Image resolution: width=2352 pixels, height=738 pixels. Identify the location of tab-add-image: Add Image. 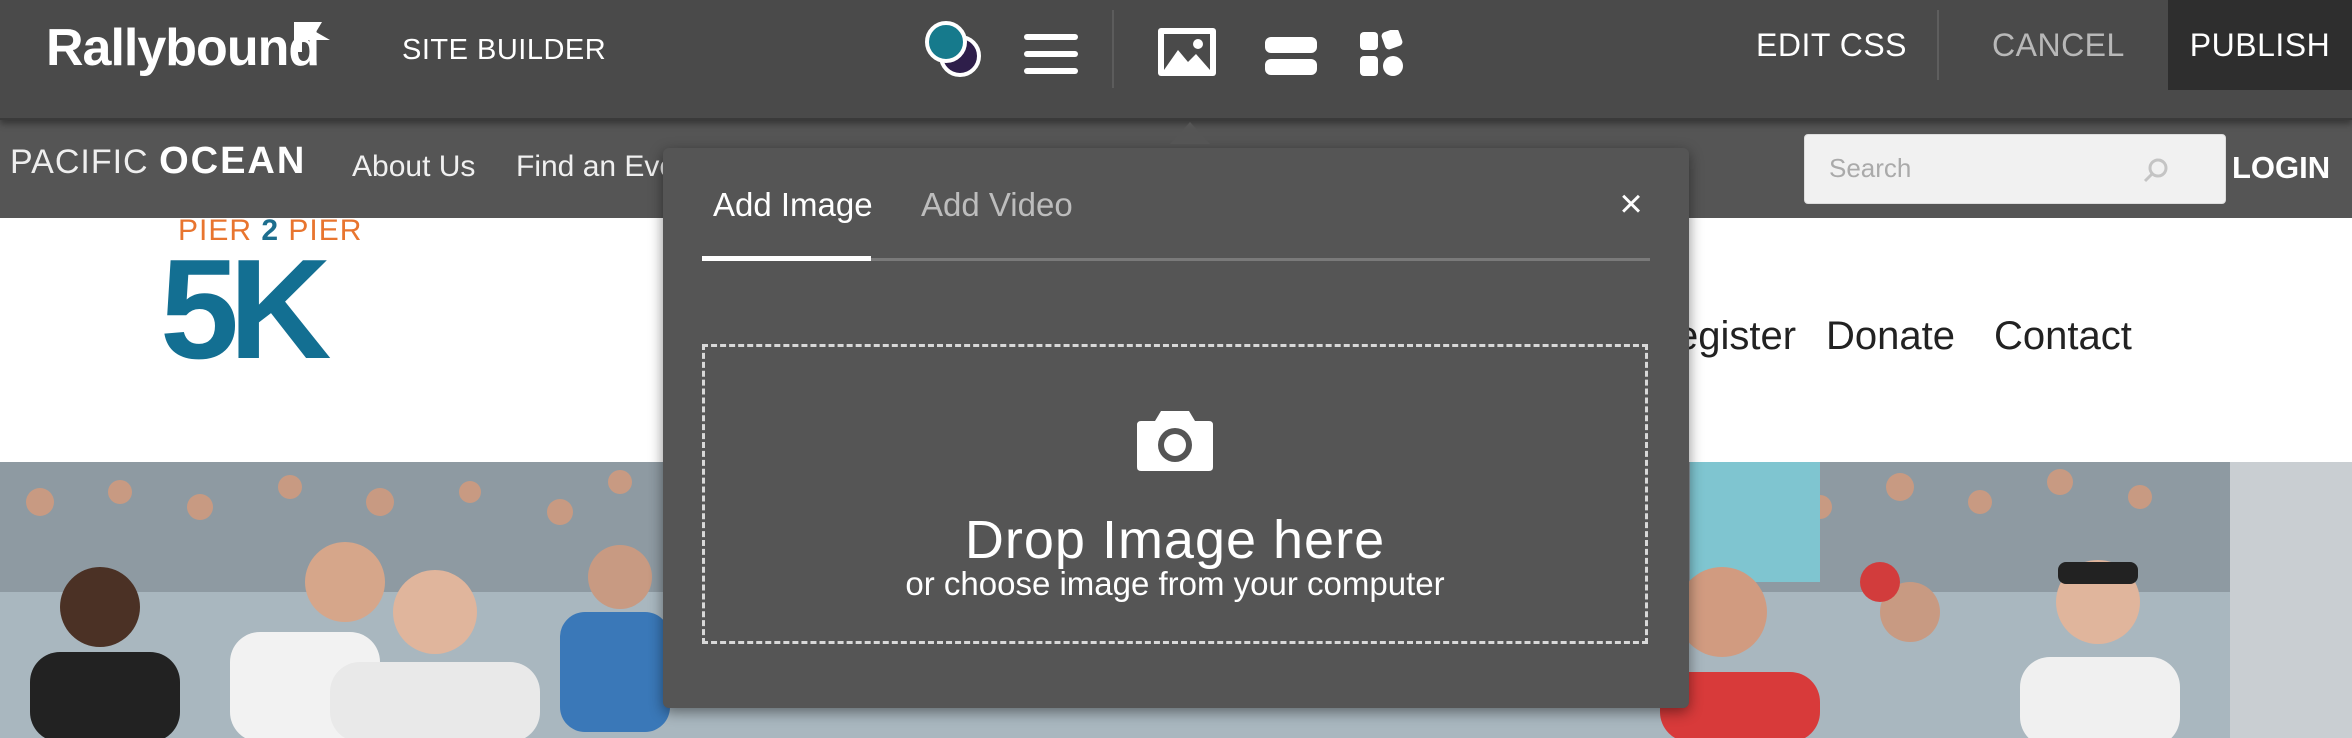
(793, 205).